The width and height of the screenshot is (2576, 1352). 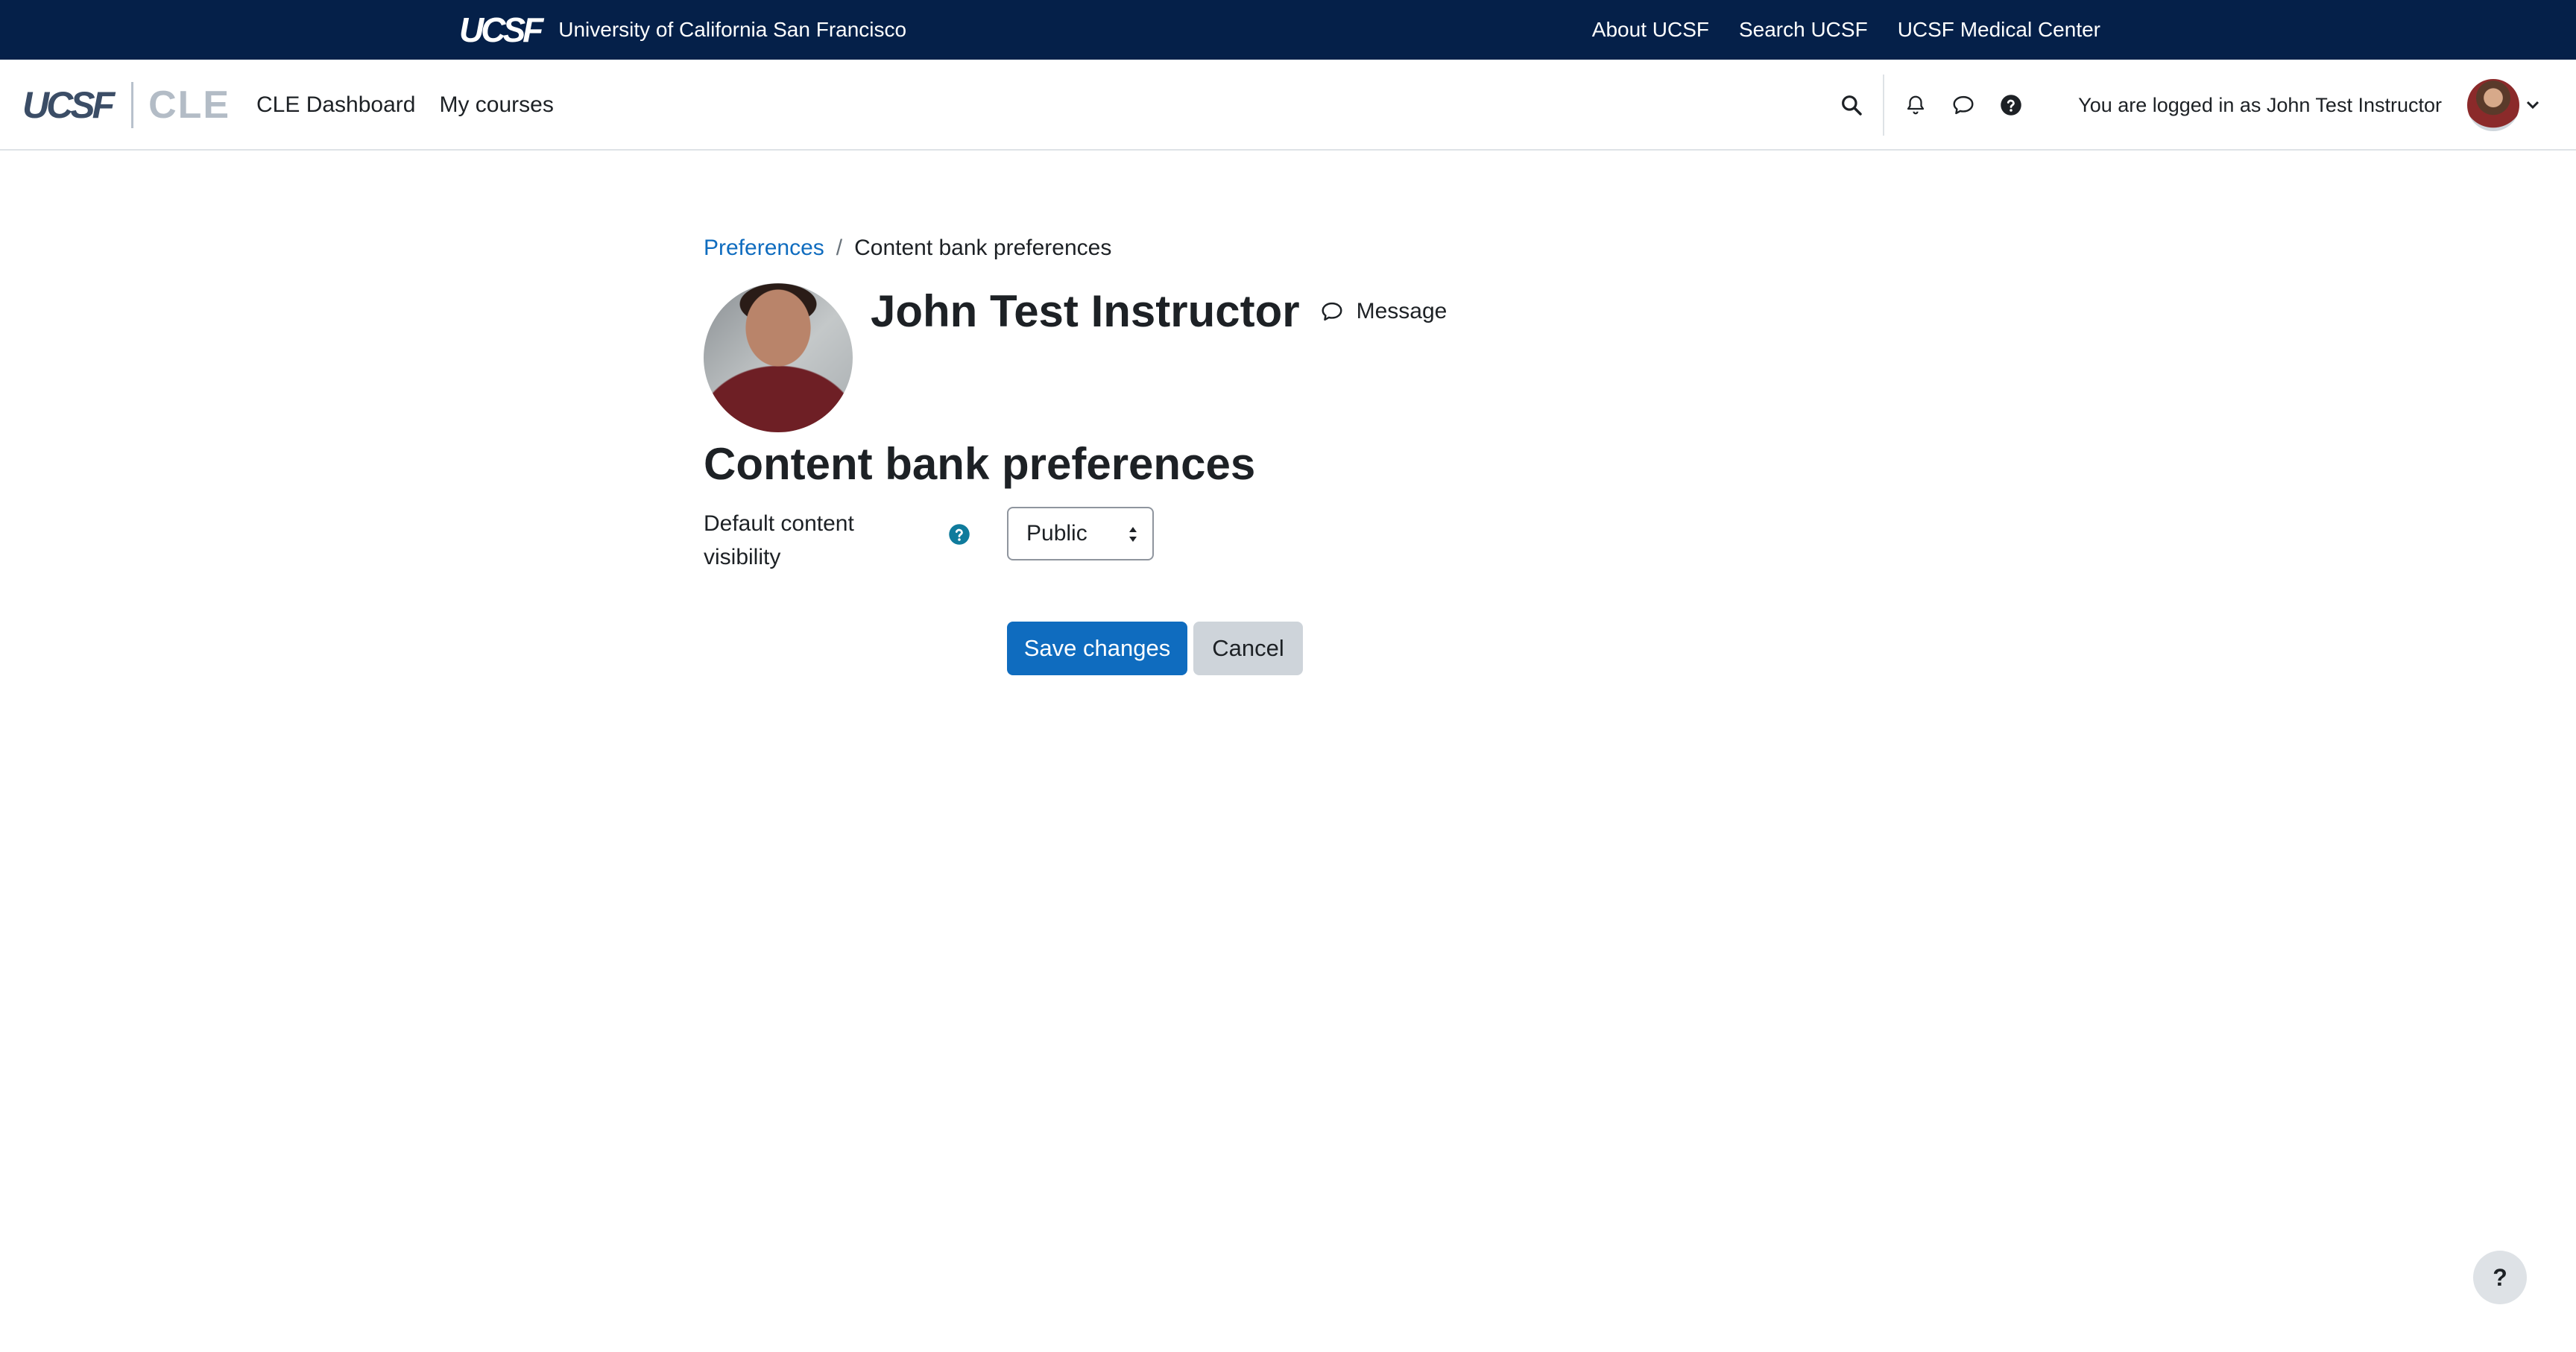 I want to click on message-label: Message, so click(x=1402, y=311).